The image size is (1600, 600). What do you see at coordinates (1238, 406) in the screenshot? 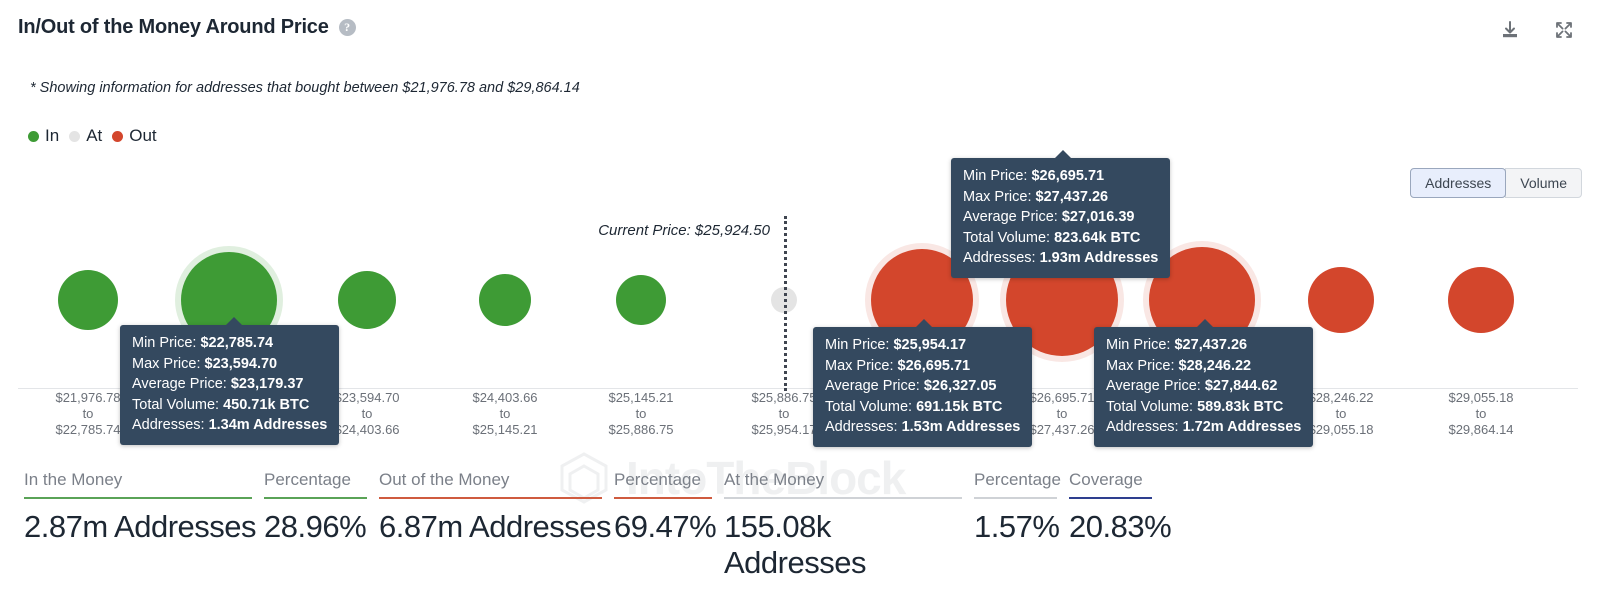
I see `tooltip-row-value: 589.83k BTC` at bounding box center [1238, 406].